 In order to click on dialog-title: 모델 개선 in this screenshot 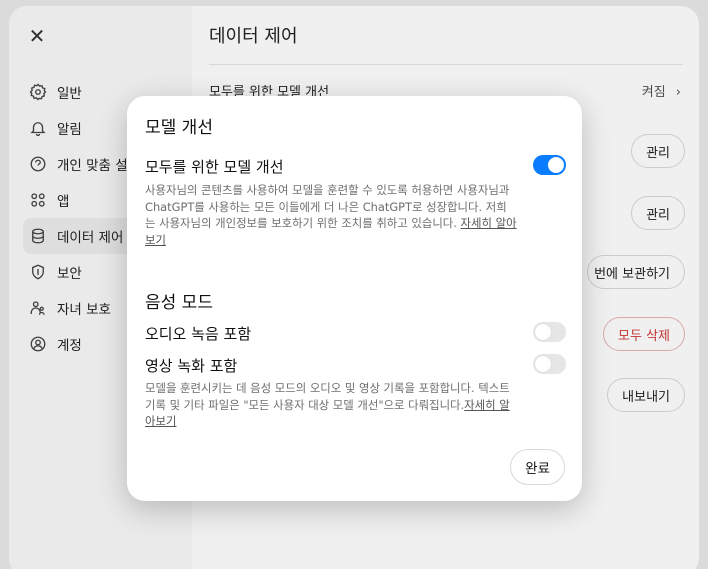, I will do `click(179, 128)`.